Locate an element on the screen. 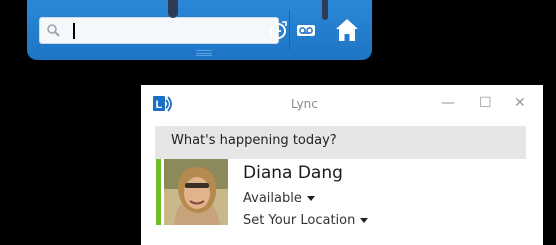 The width and height of the screenshot is (556, 245). voicemail-icon is located at coordinates (306, 30).